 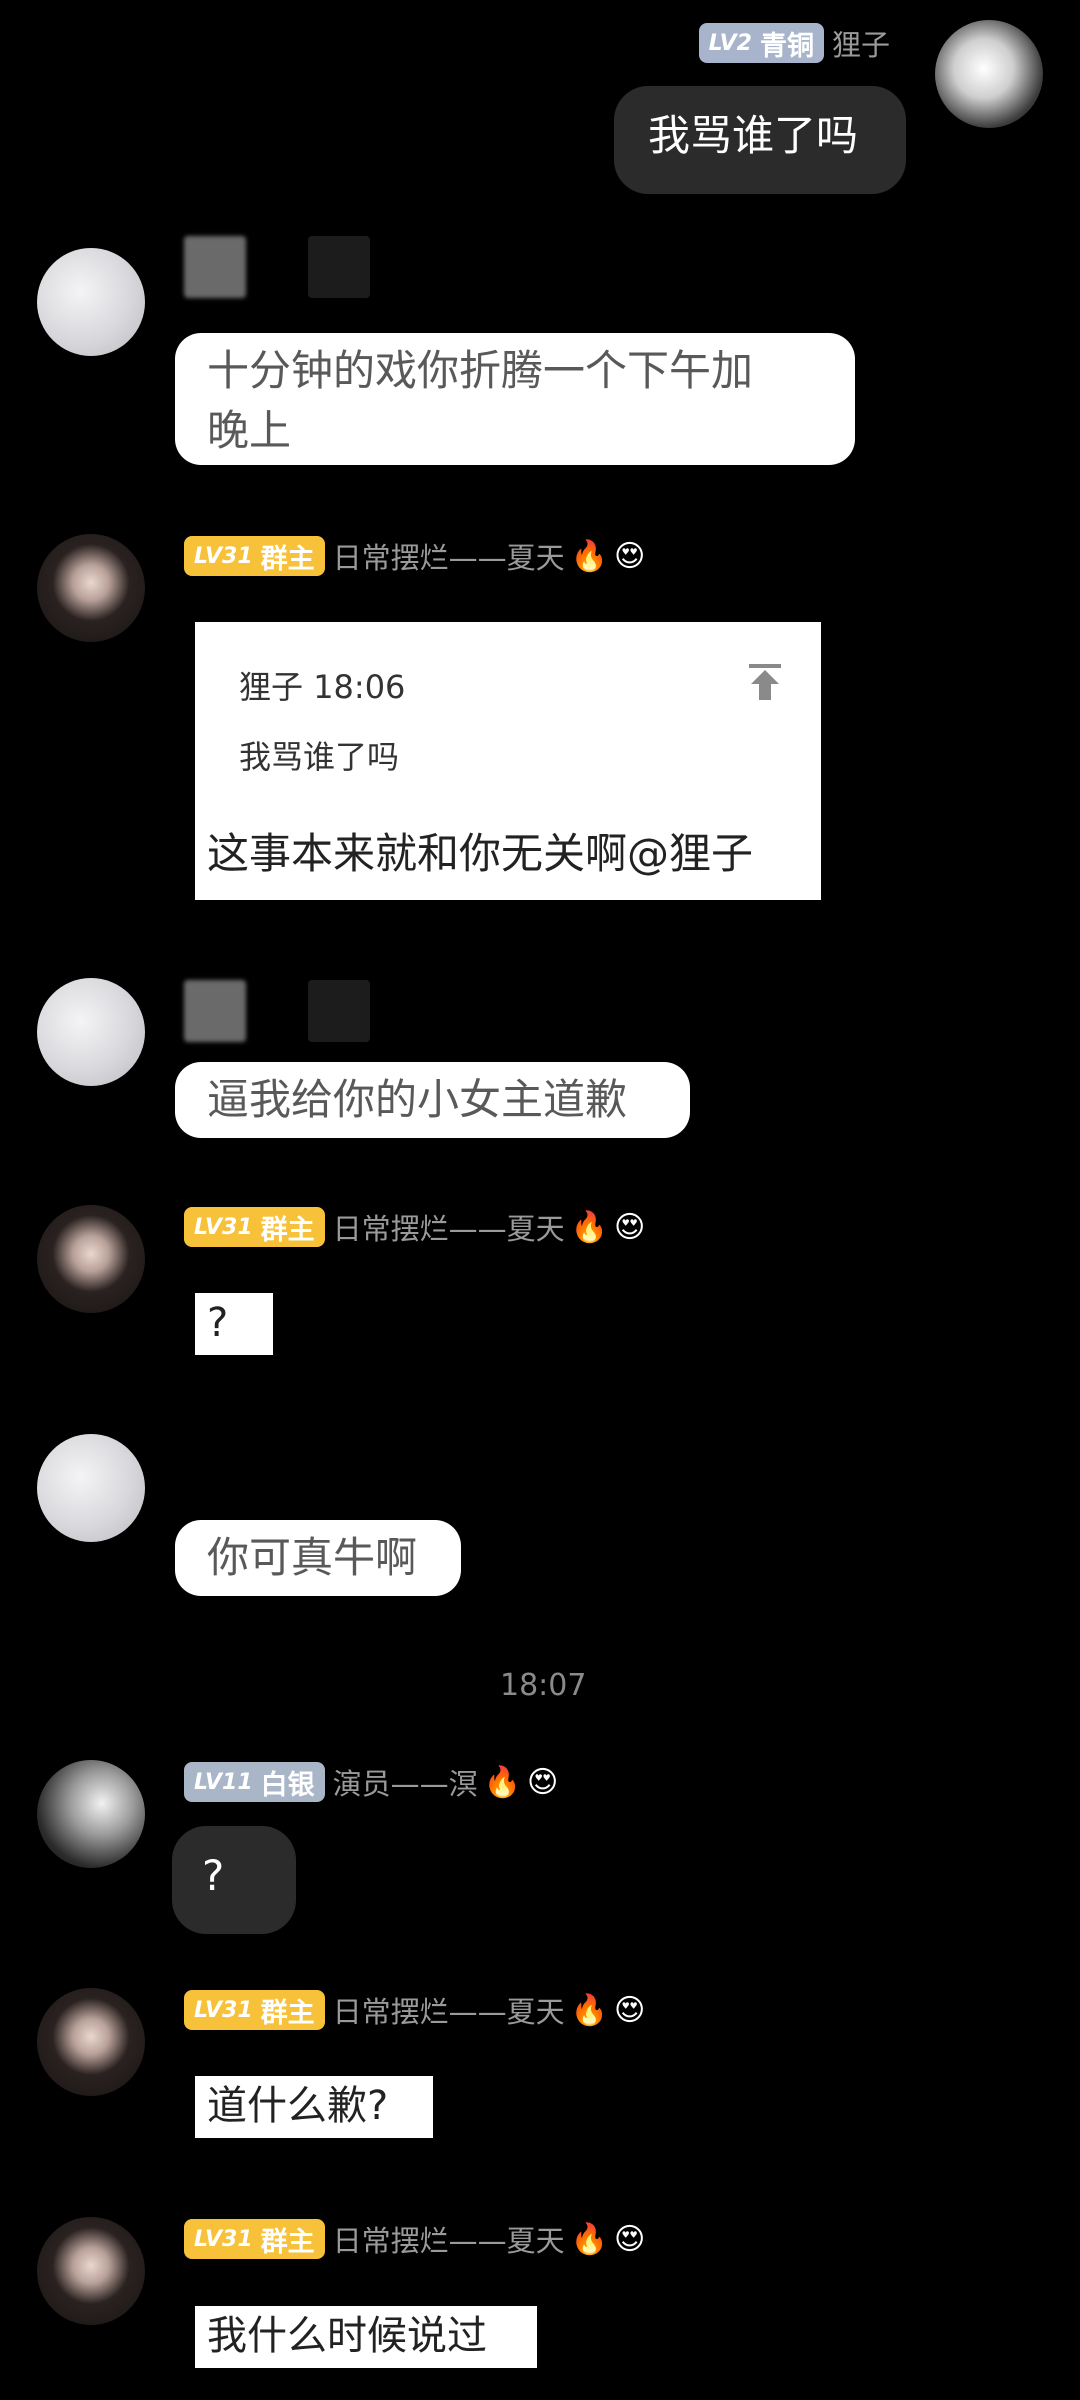 I want to click on message-bubble: 你可真牛啊, so click(x=318, y=1558).